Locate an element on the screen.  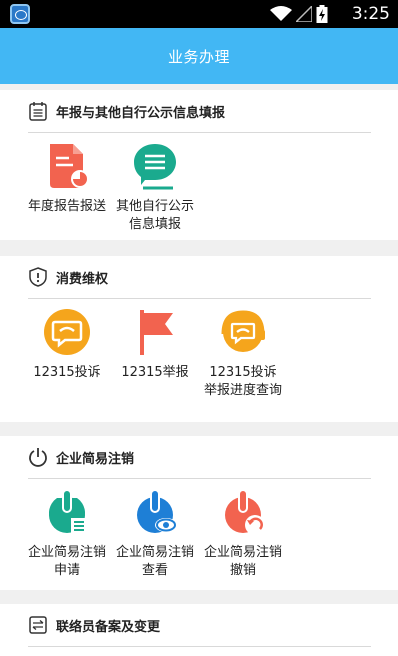
wifi-icon is located at coordinates (281, 14).